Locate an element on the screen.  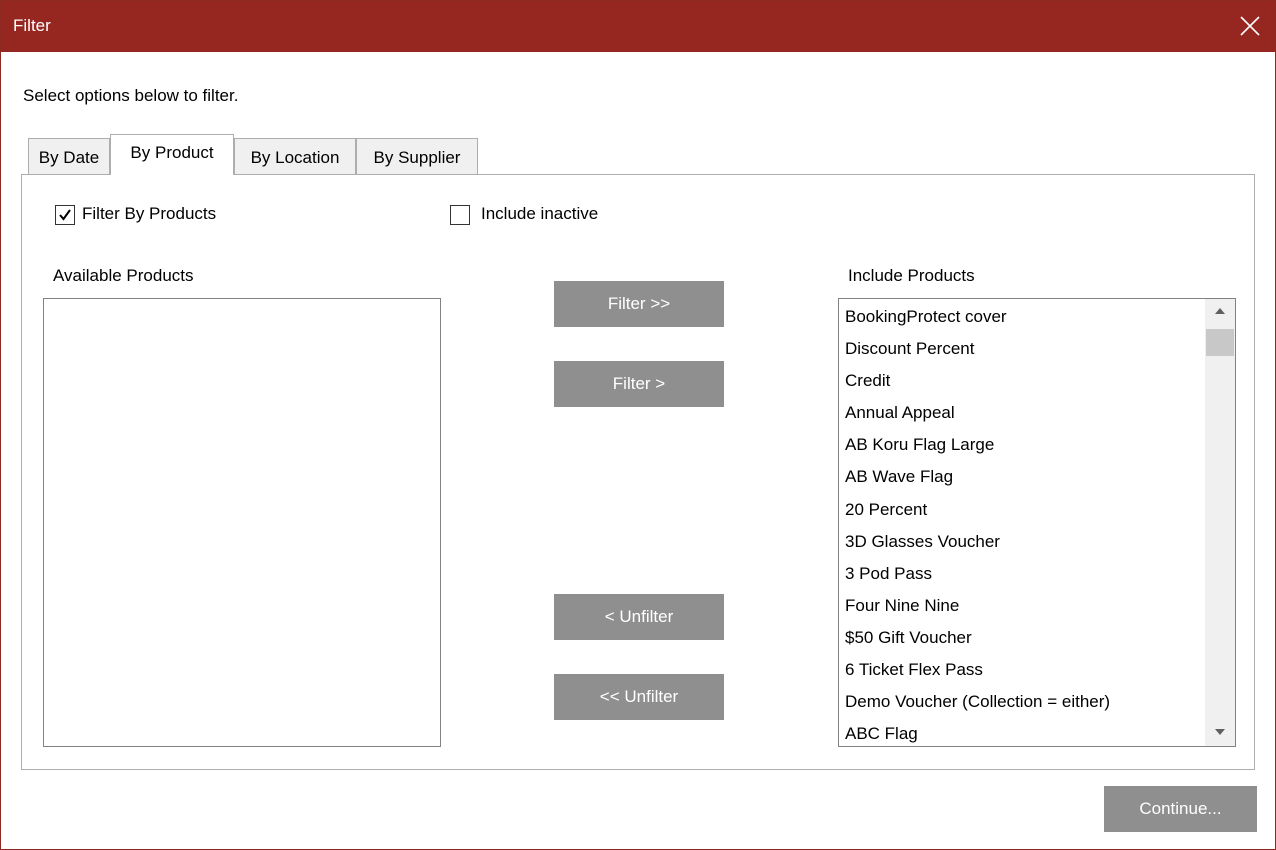
include-inactive-label: Include inactive is located at coordinates (539, 214).